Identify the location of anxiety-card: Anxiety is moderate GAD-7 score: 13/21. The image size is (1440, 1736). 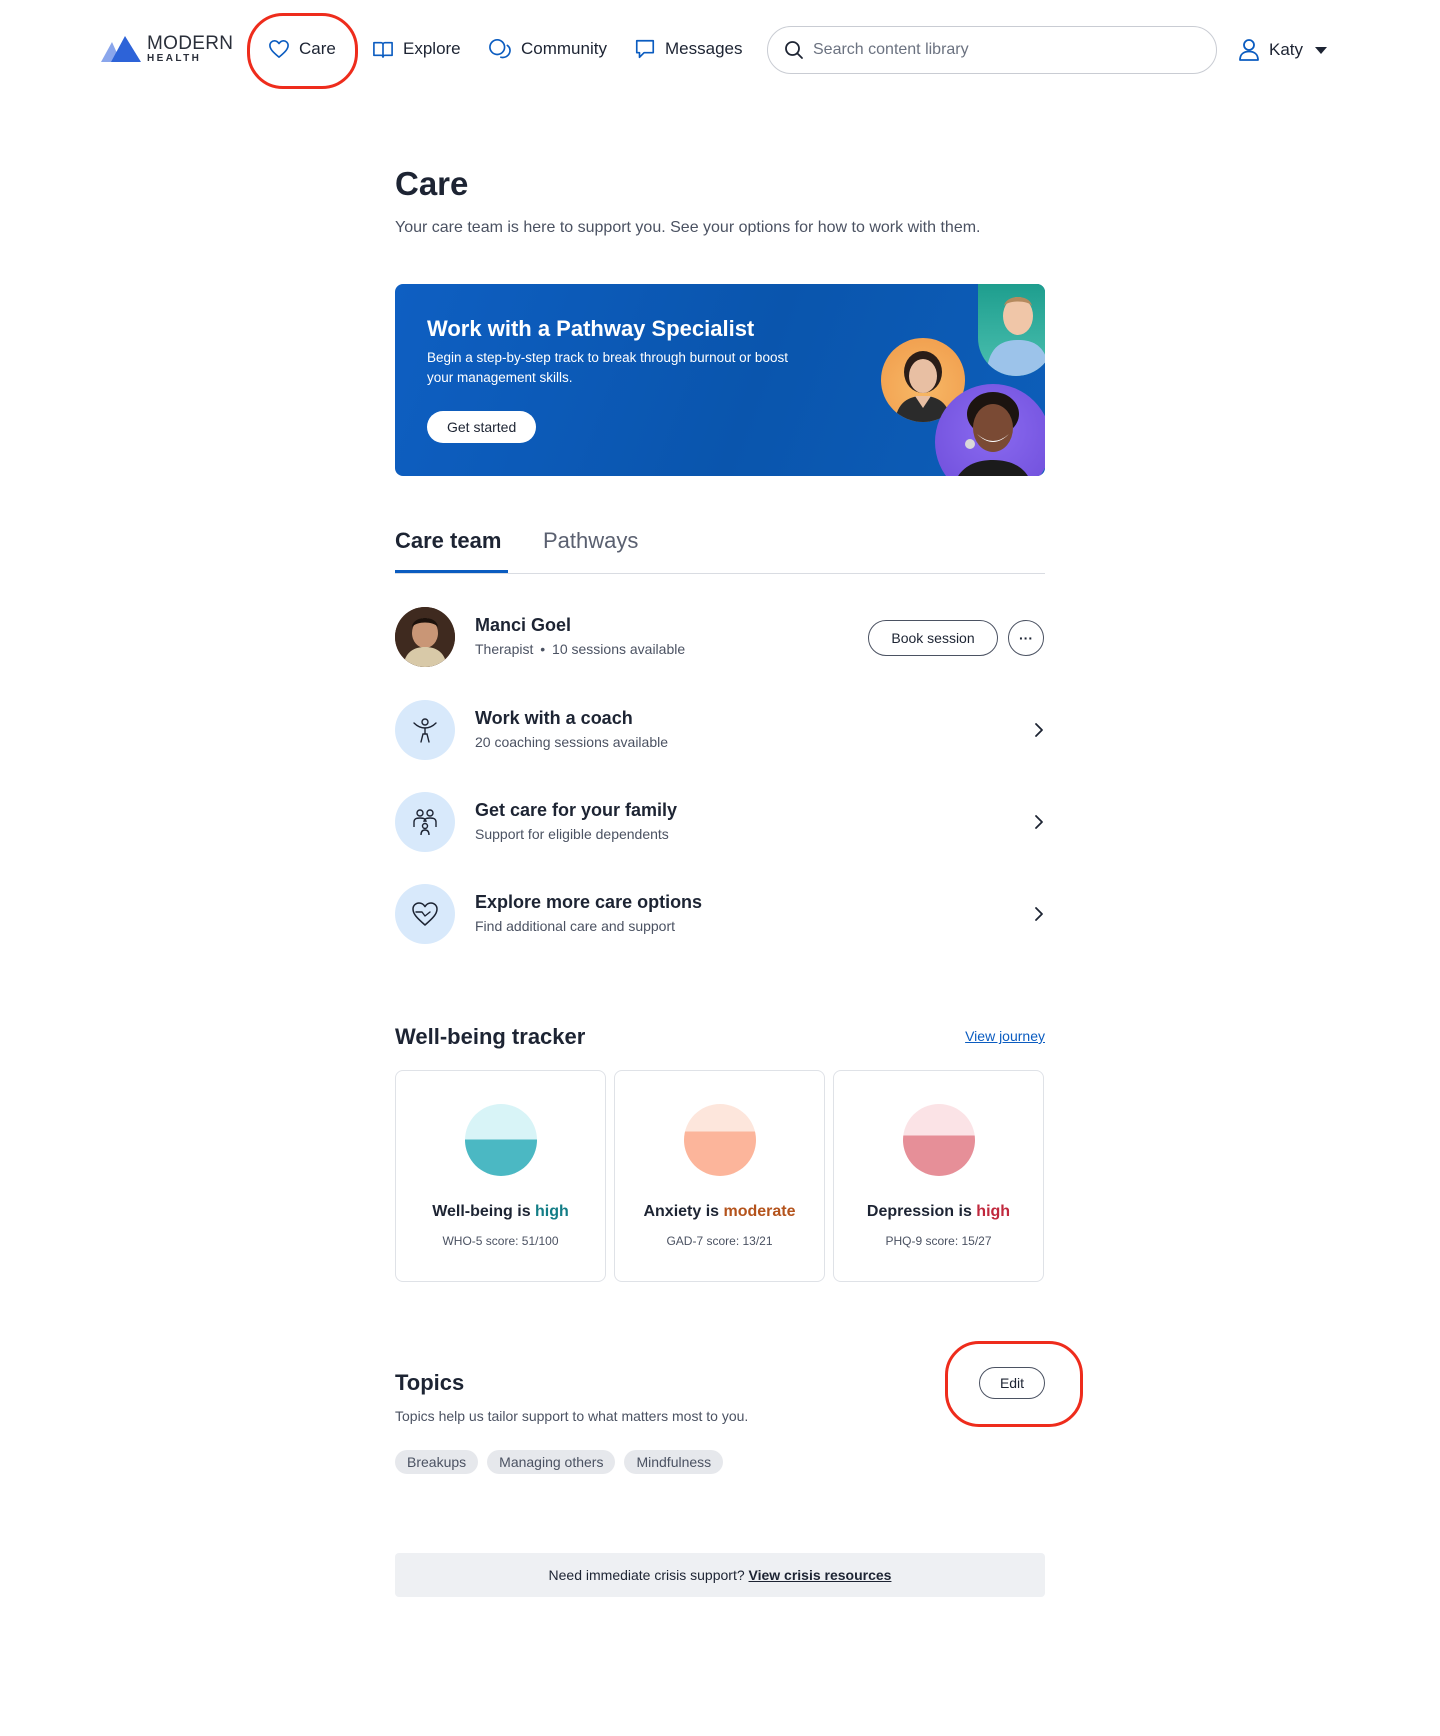
(719, 1176).